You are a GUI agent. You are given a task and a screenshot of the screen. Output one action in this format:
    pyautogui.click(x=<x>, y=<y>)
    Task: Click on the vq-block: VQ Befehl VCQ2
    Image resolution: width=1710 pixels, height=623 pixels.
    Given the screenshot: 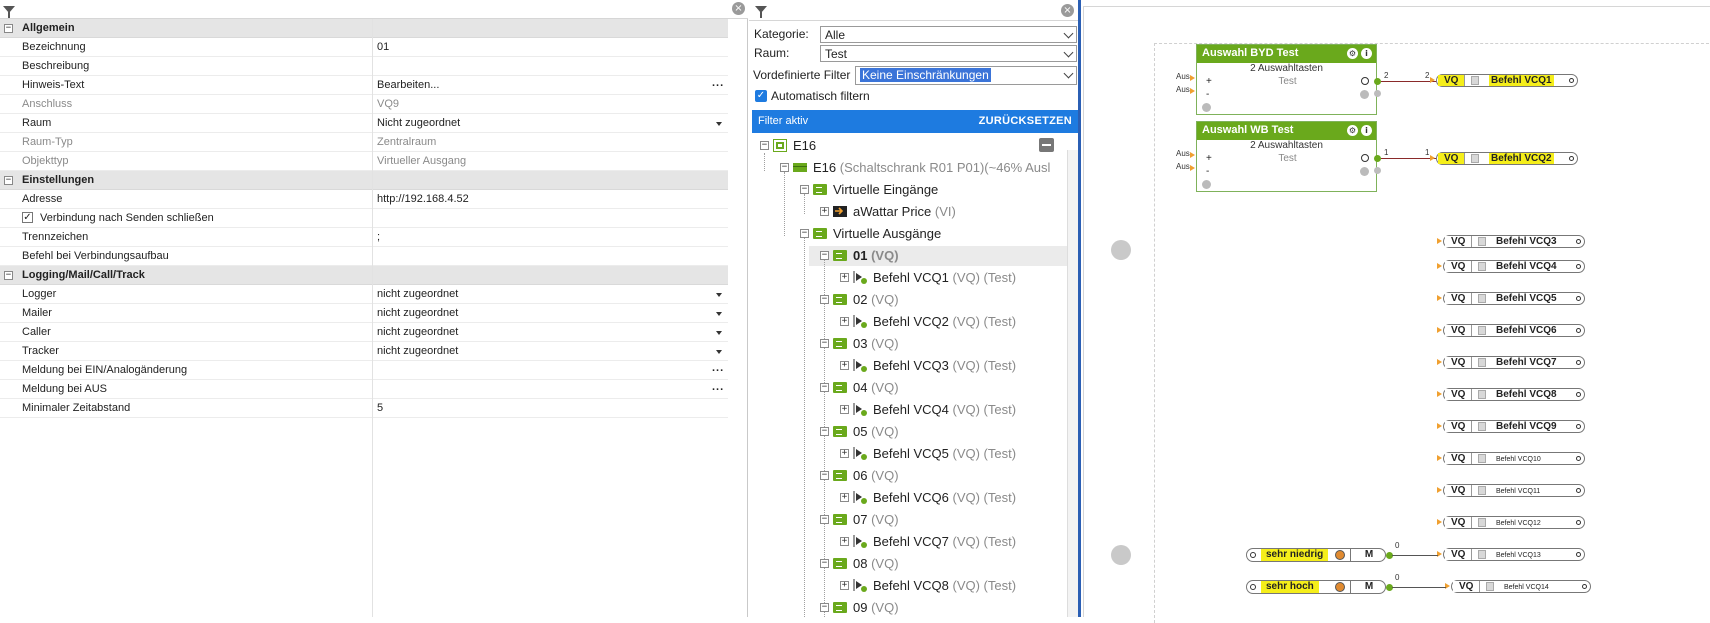 What is the action you would take?
    pyautogui.click(x=1507, y=158)
    